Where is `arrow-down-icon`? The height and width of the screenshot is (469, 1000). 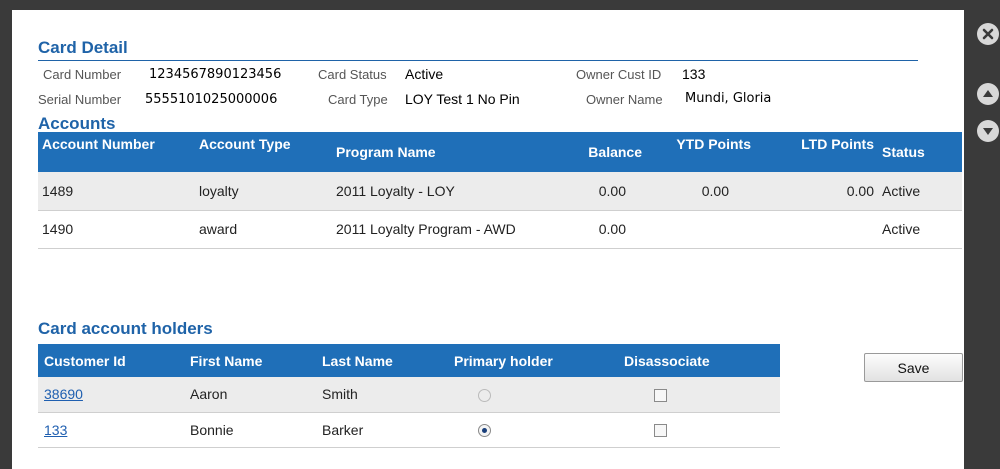
arrow-down-icon is located at coordinates (988, 131).